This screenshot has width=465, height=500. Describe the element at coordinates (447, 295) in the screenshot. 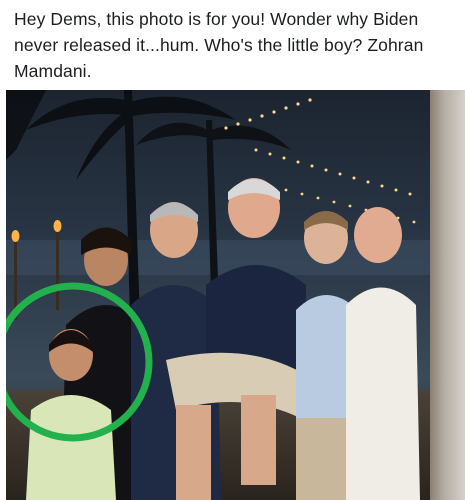

I see `photo-frame-edge` at that location.